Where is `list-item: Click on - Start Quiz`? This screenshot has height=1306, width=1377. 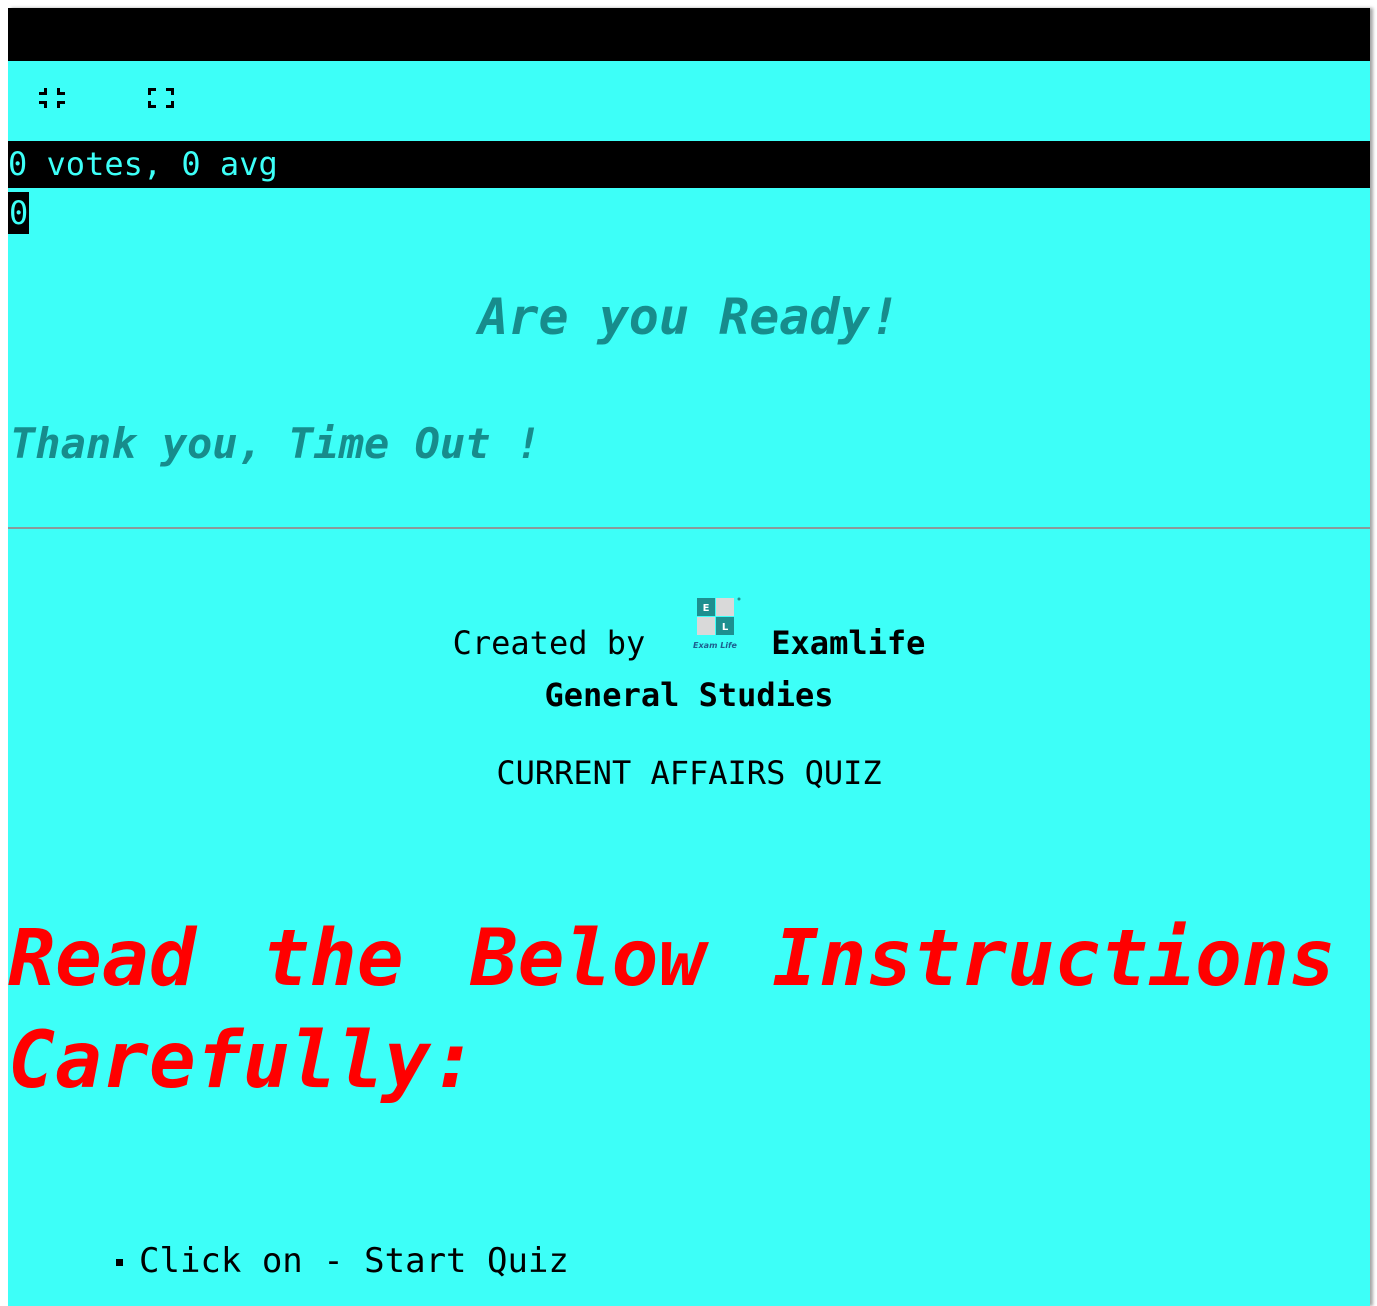 list-item: Click on - Start Quiz is located at coordinates (342, 1261).